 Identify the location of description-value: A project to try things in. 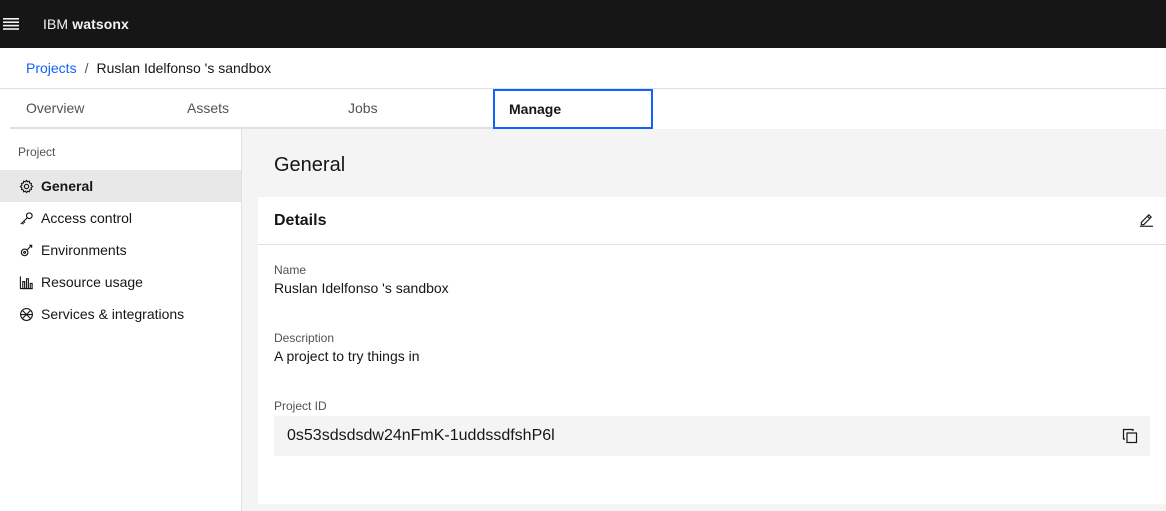
(347, 356).